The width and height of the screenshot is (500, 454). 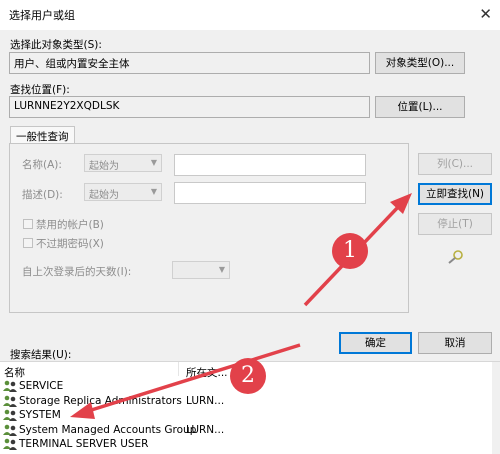 I want to click on arrow-2-head, so click(x=82, y=410).